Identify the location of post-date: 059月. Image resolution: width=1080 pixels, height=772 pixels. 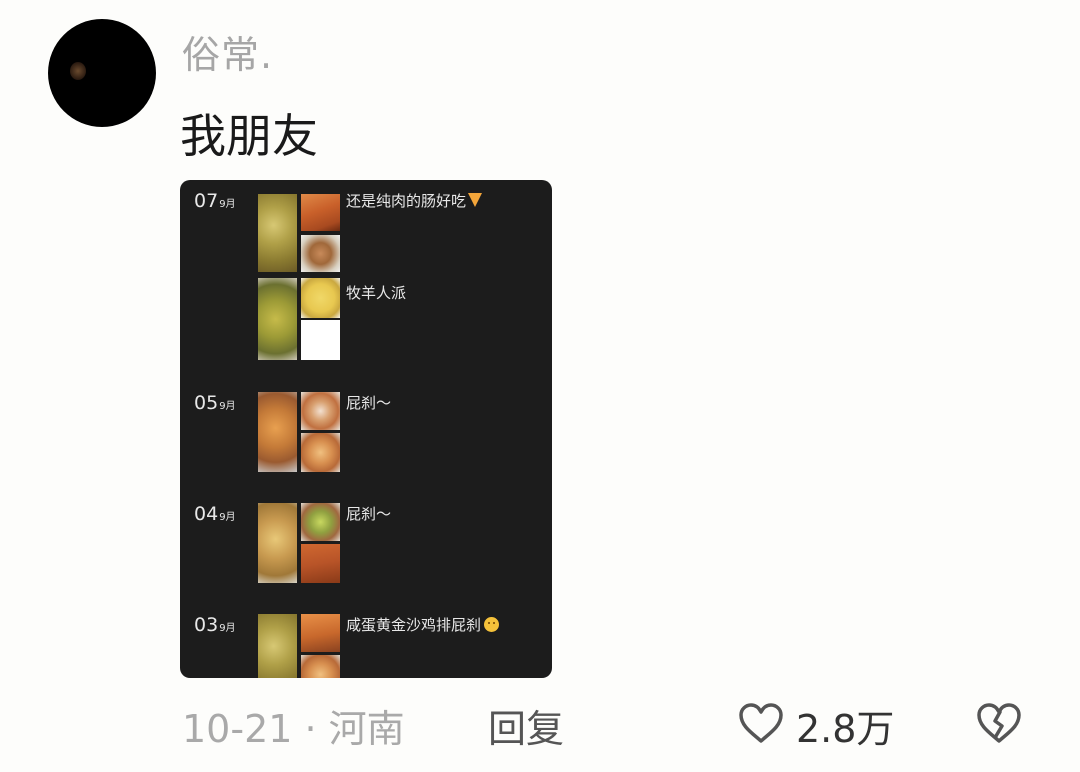
(215, 403).